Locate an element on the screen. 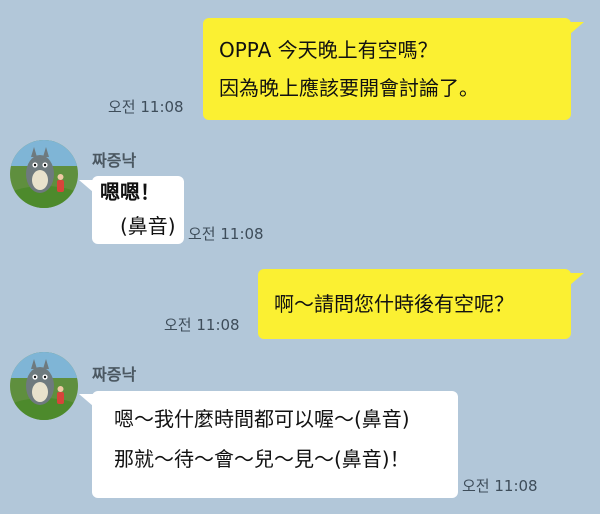 The width and height of the screenshot is (600, 514). message-text: 嗯～我什麼時間都可以喔～(鼻音) is located at coordinates (262, 419).